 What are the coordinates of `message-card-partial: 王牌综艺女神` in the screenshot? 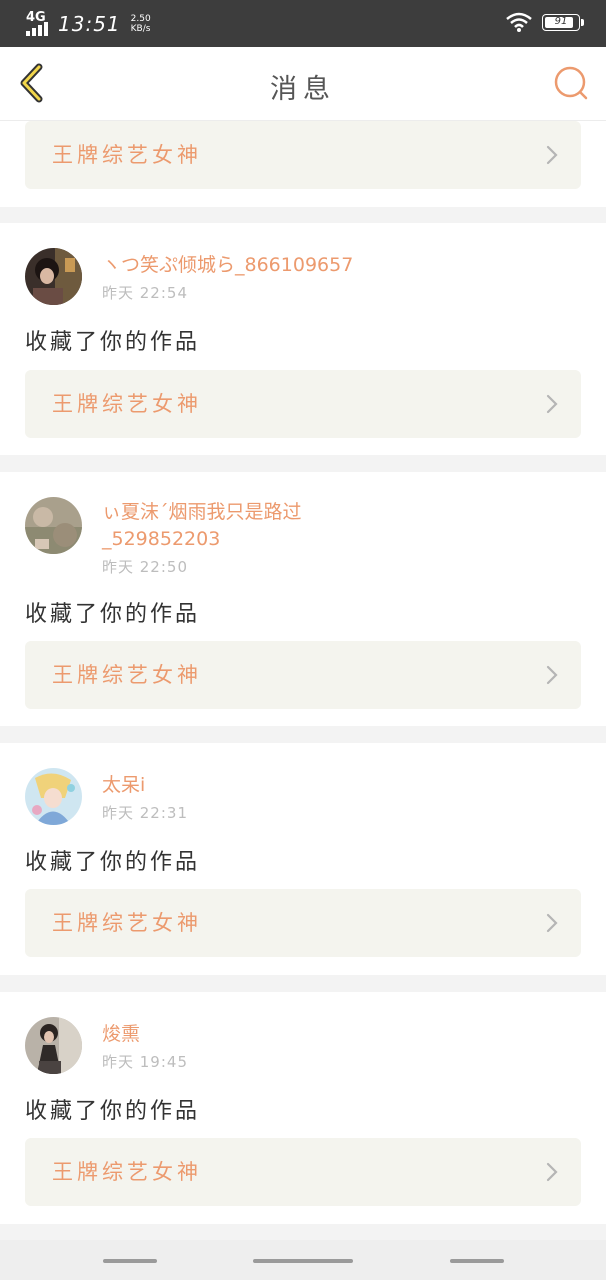 It's located at (303, 164).